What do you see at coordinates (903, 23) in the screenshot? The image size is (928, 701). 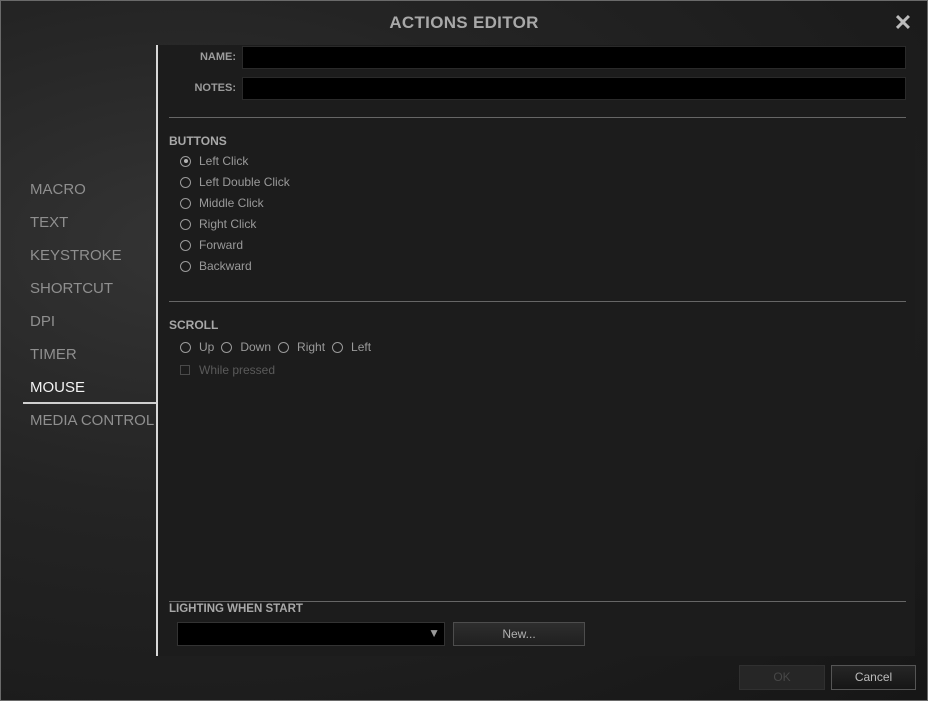 I see `close-icon: ✕` at bounding box center [903, 23].